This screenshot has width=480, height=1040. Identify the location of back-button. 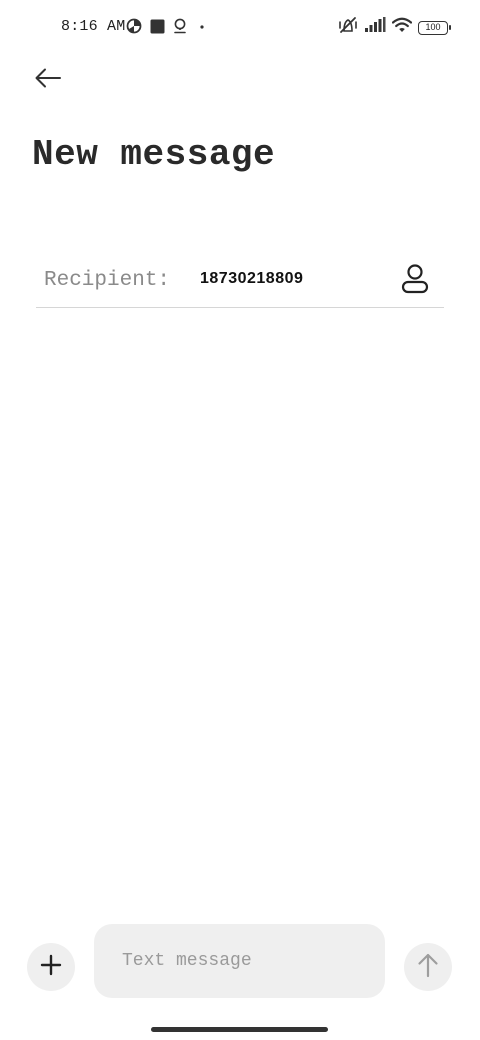
(48, 80).